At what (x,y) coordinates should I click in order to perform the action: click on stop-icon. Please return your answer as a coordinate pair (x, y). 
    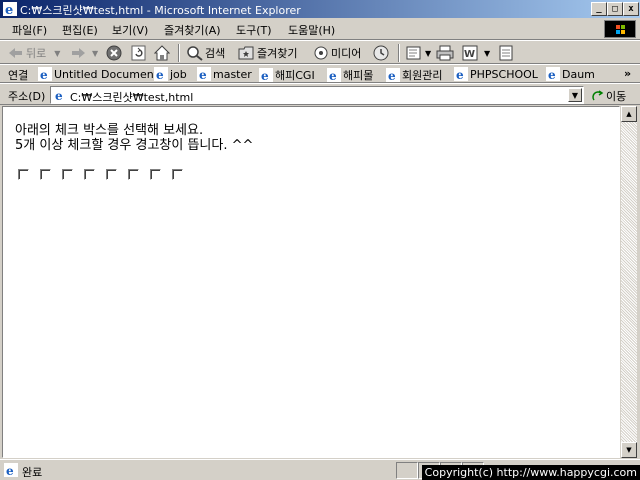
    Looking at the image, I should click on (114, 53).